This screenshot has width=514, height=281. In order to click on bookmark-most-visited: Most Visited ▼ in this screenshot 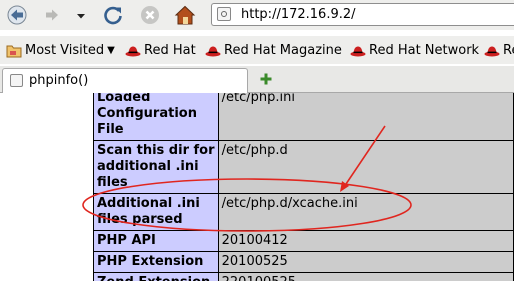, I will do `click(60, 50)`.